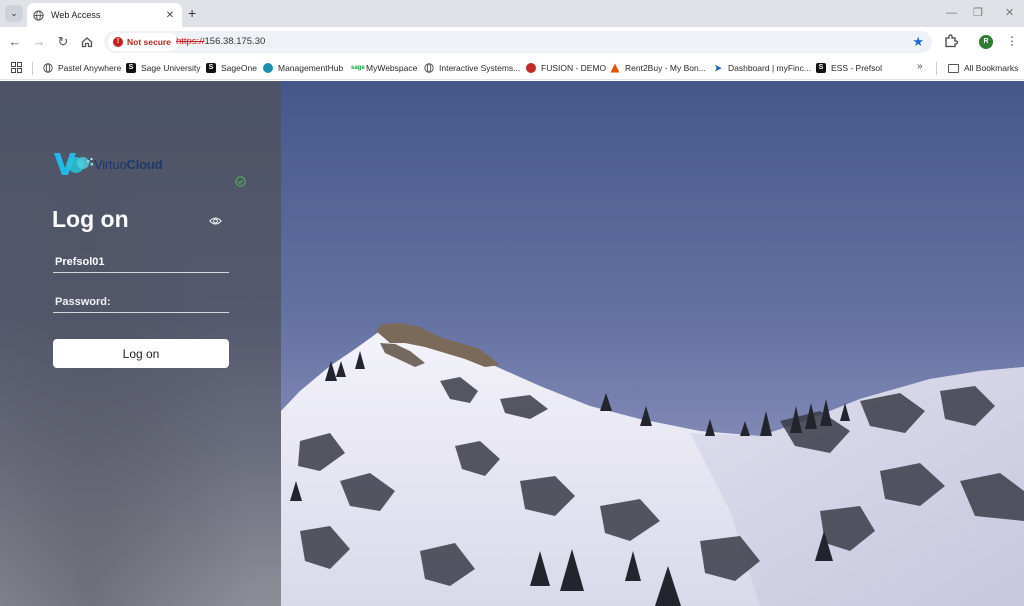 The image size is (1024, 606). Describe the element at coordinates (90, 68) in the screenshot. I see `bookmark-label: Pastel Anywhere` at that location.